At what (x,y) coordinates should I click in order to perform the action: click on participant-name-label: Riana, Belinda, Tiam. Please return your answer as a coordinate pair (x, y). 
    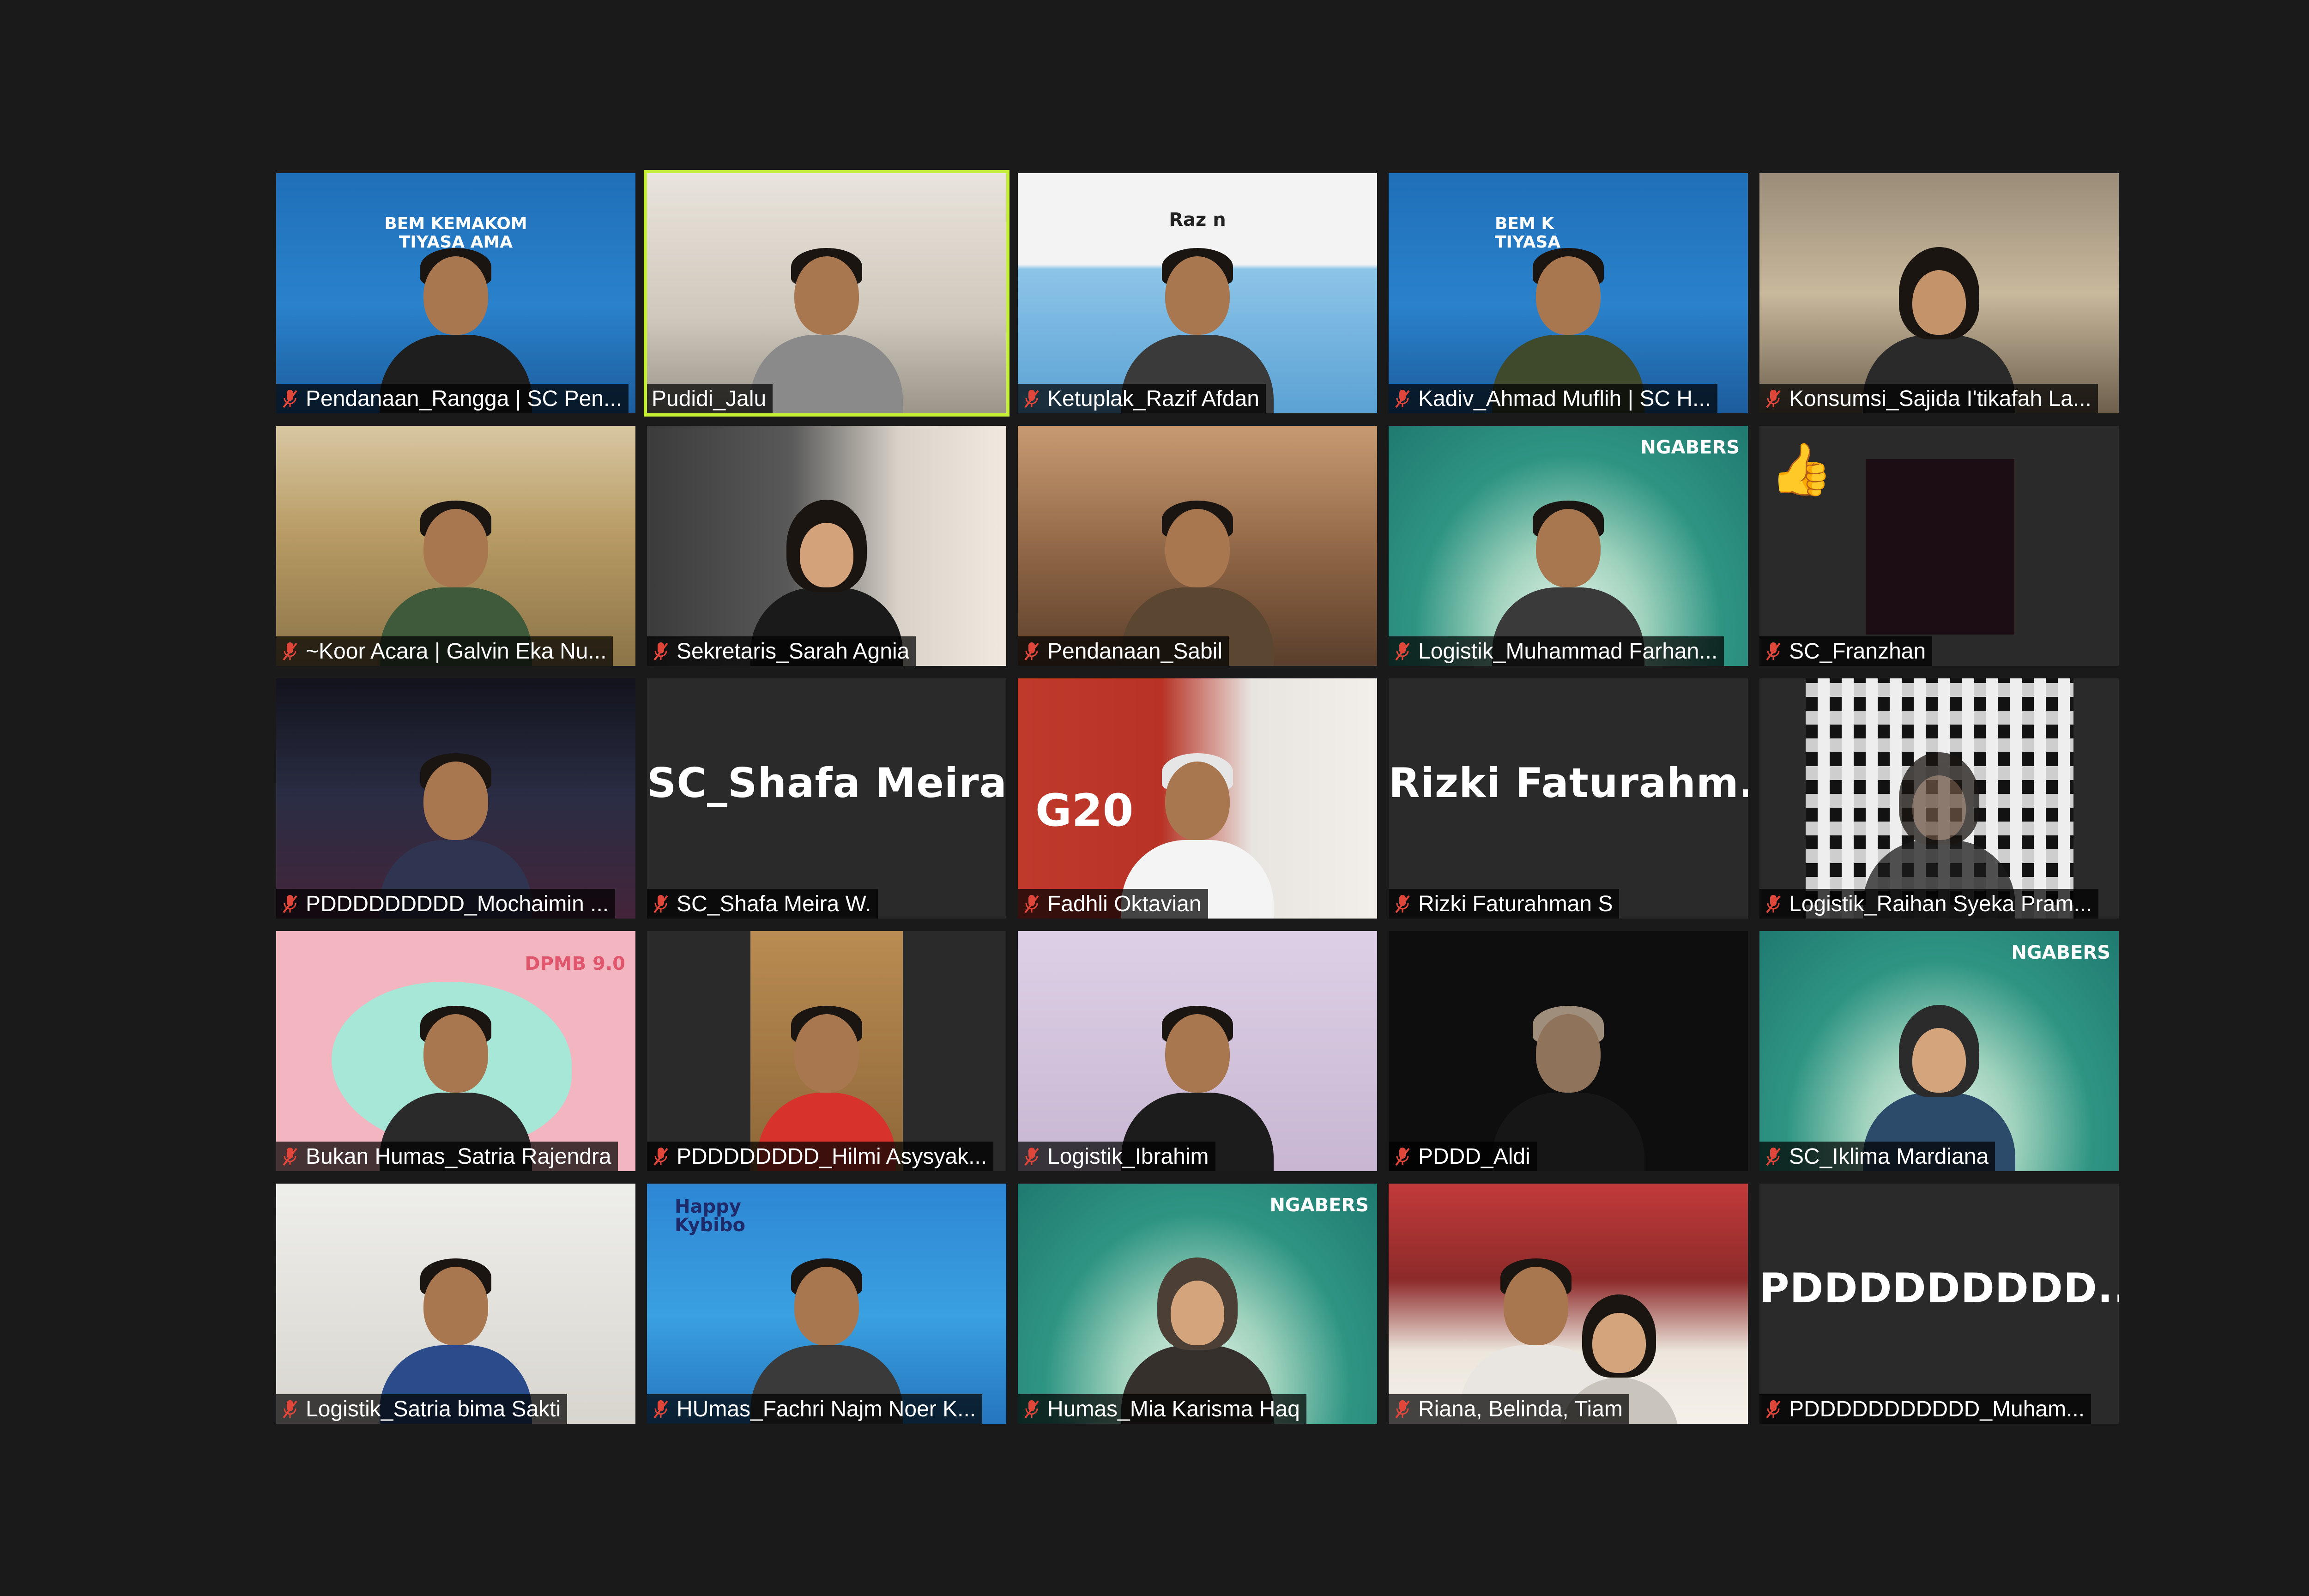
    Looking at the image, I should click on (1509, 1409).